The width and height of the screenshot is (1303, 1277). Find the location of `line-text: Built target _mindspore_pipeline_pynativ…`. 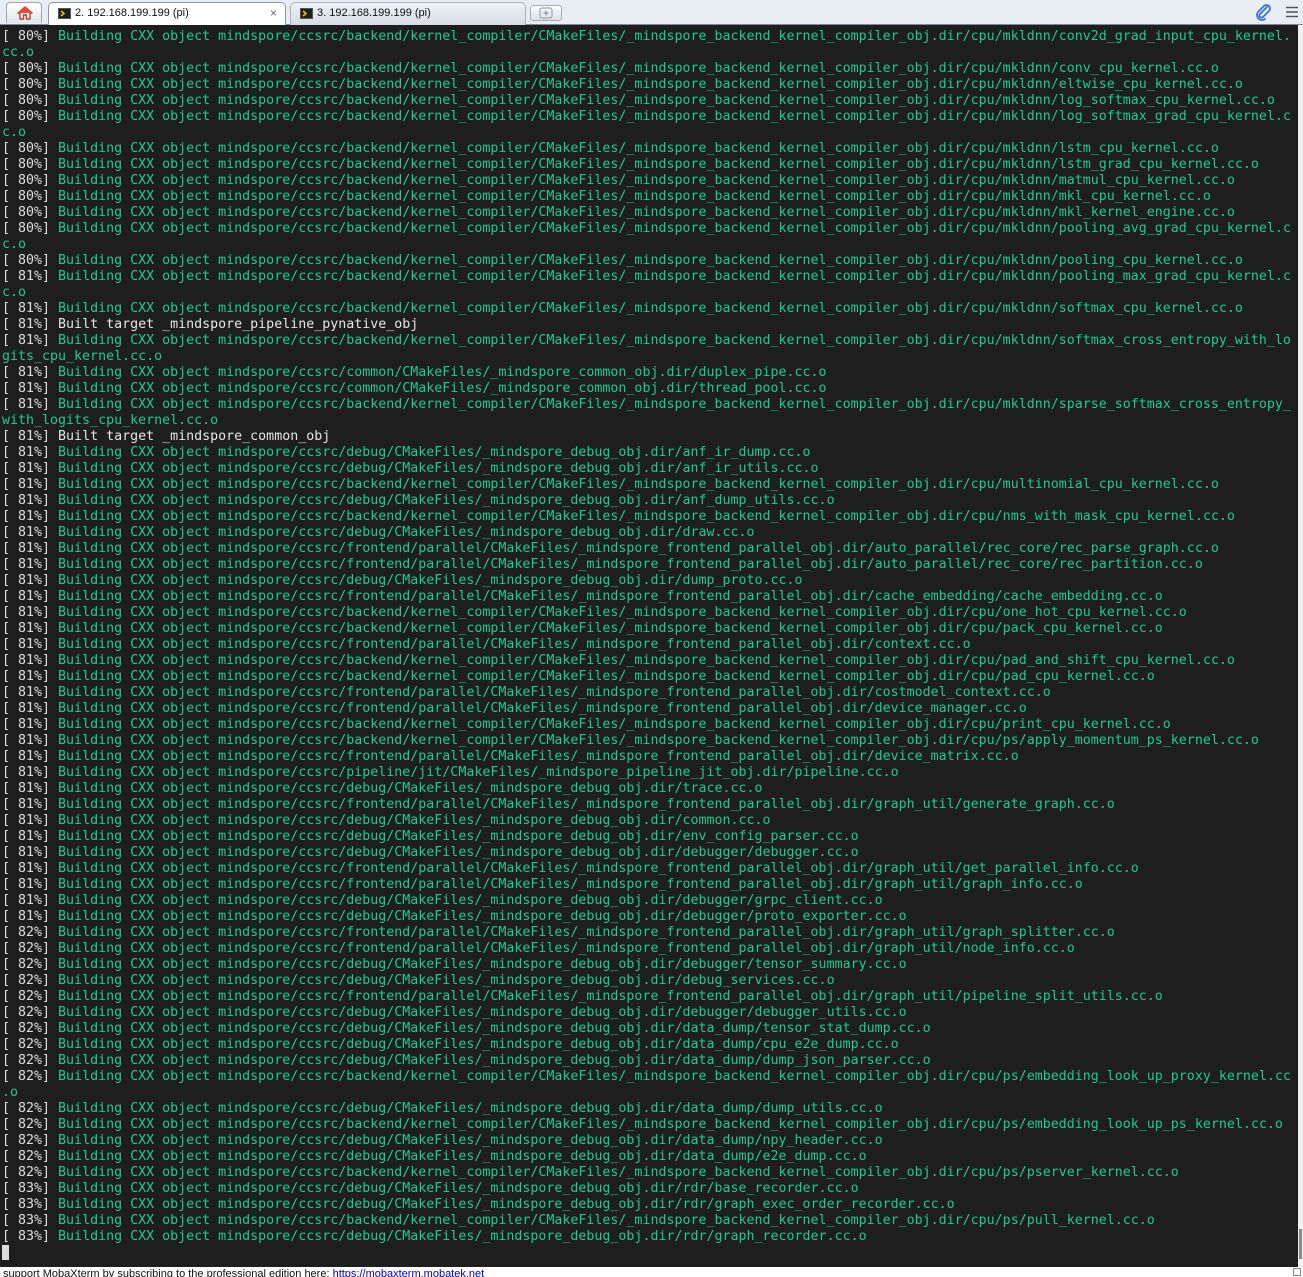

line-text: Built target _mindspore_pipeline_pynativ… is located at coordinates (238, 324).